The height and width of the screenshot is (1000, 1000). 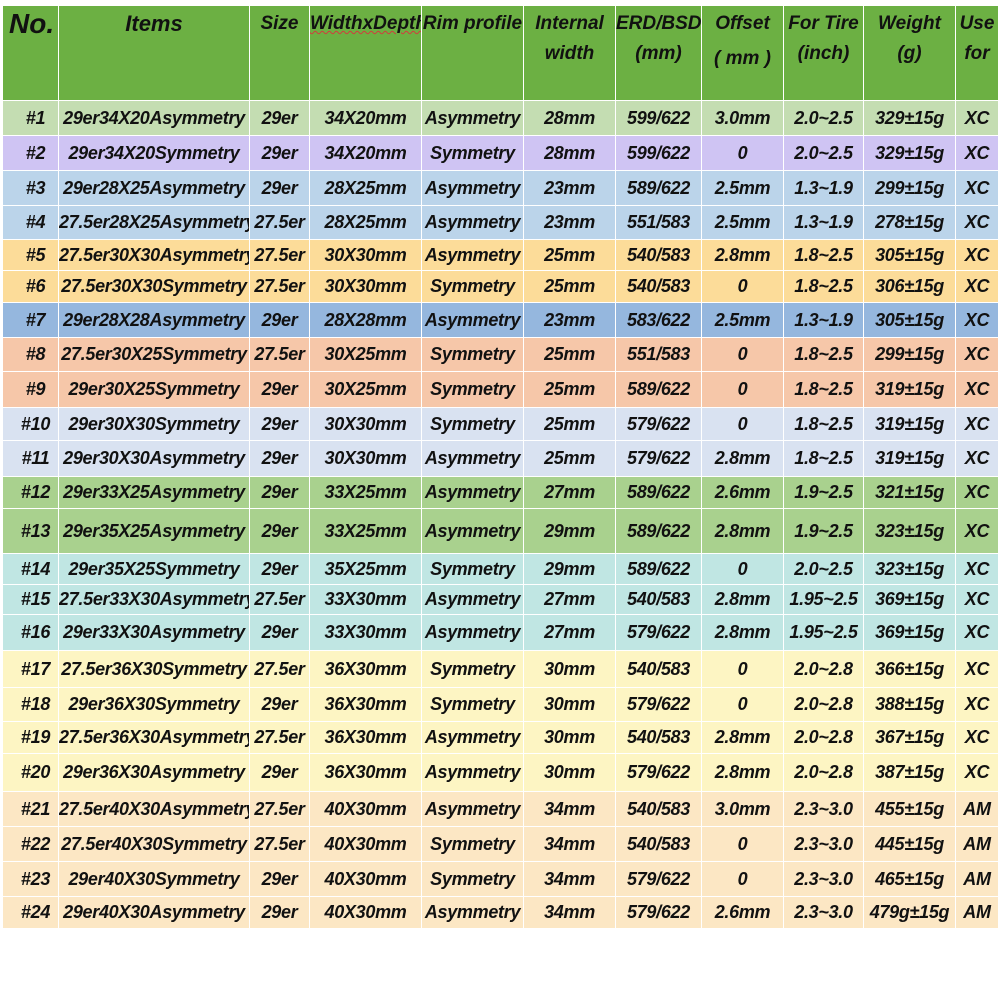 I want to click on row-item-name: 29er35X25Symmetry, so click(x=154, y=569).